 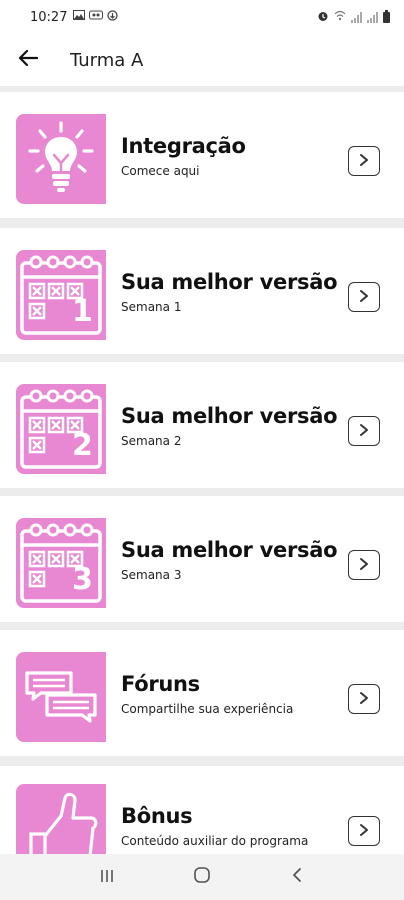 I want to click on module-card-integracao: Integração Comece aqui, so click(x=202, y=155).